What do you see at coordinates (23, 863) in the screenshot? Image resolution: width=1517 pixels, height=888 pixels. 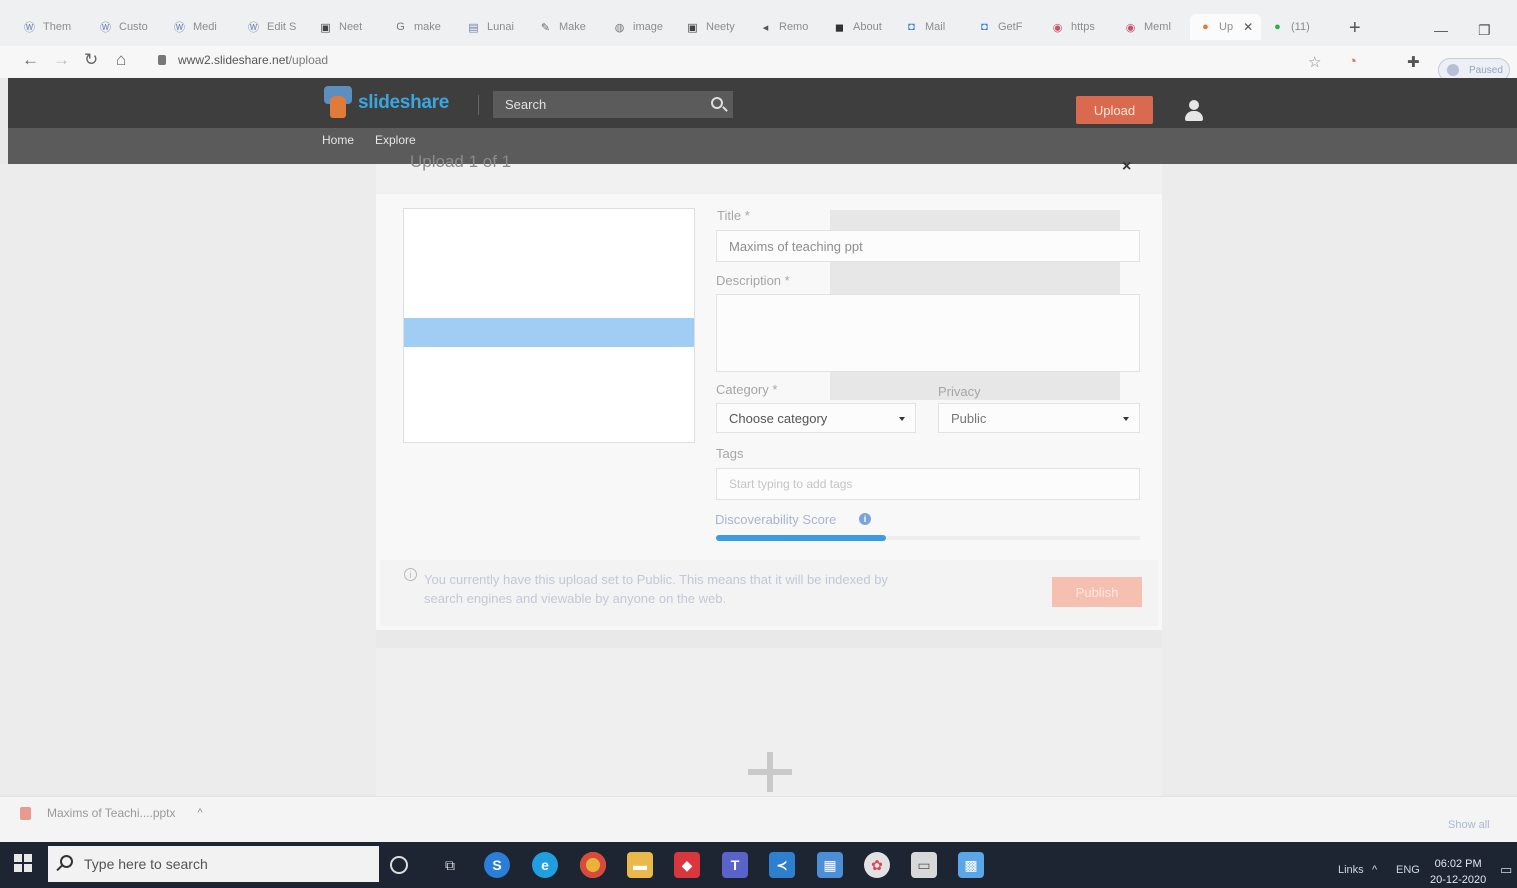 I see `windows-start-icon` at bounding box center [23, 863].